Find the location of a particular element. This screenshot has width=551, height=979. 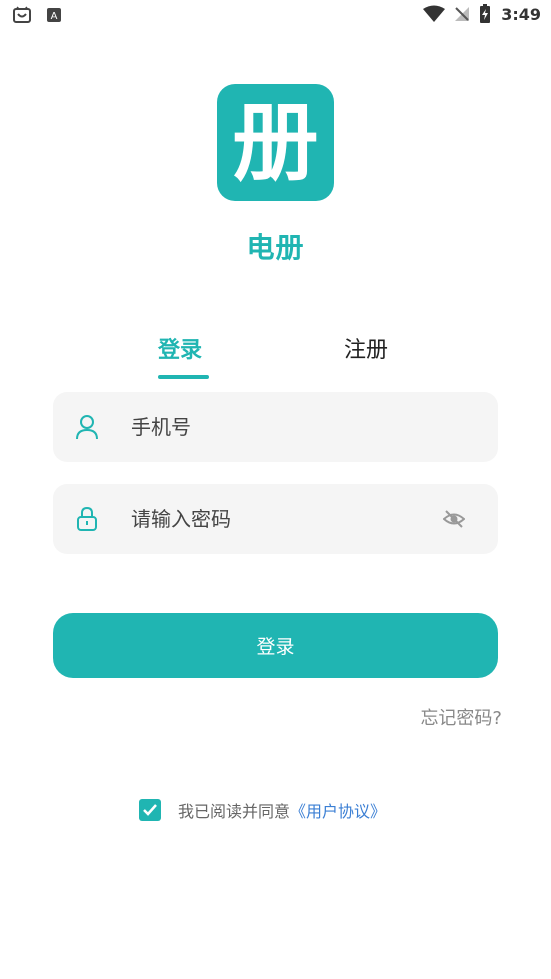

app-name: 电册 is located at coordinates (275, 247).